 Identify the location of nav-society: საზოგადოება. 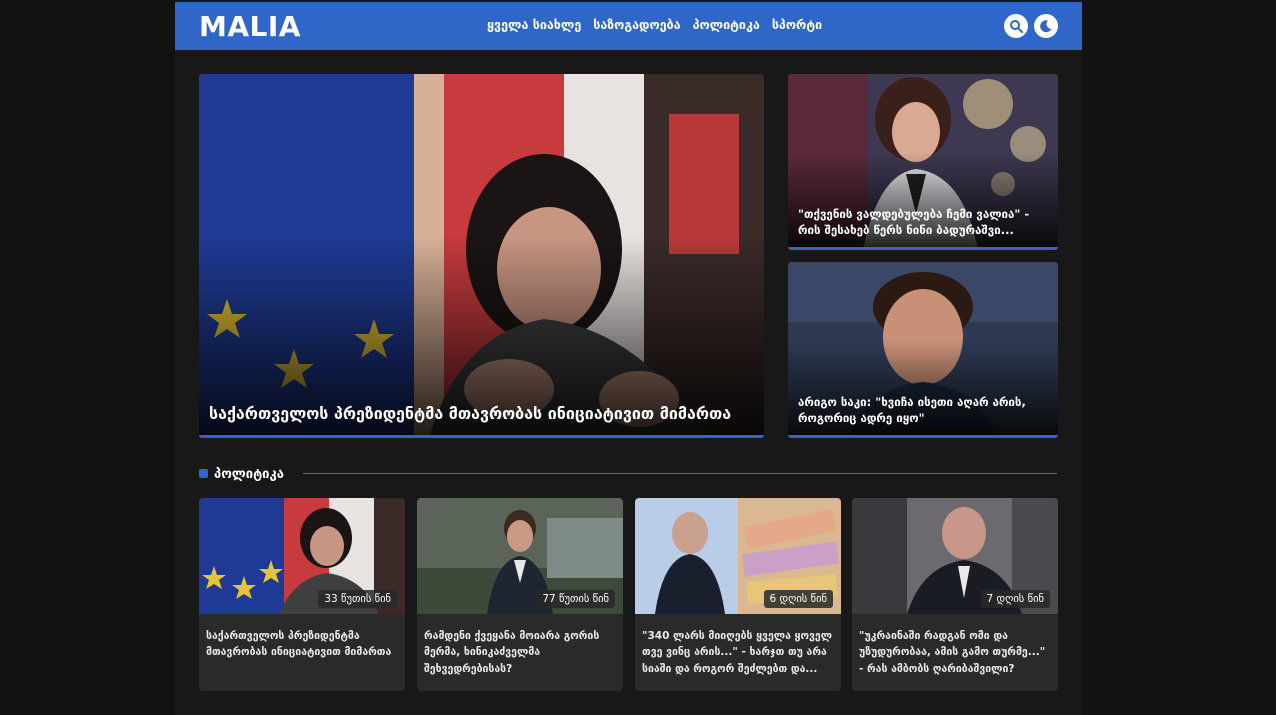
(636, 24).